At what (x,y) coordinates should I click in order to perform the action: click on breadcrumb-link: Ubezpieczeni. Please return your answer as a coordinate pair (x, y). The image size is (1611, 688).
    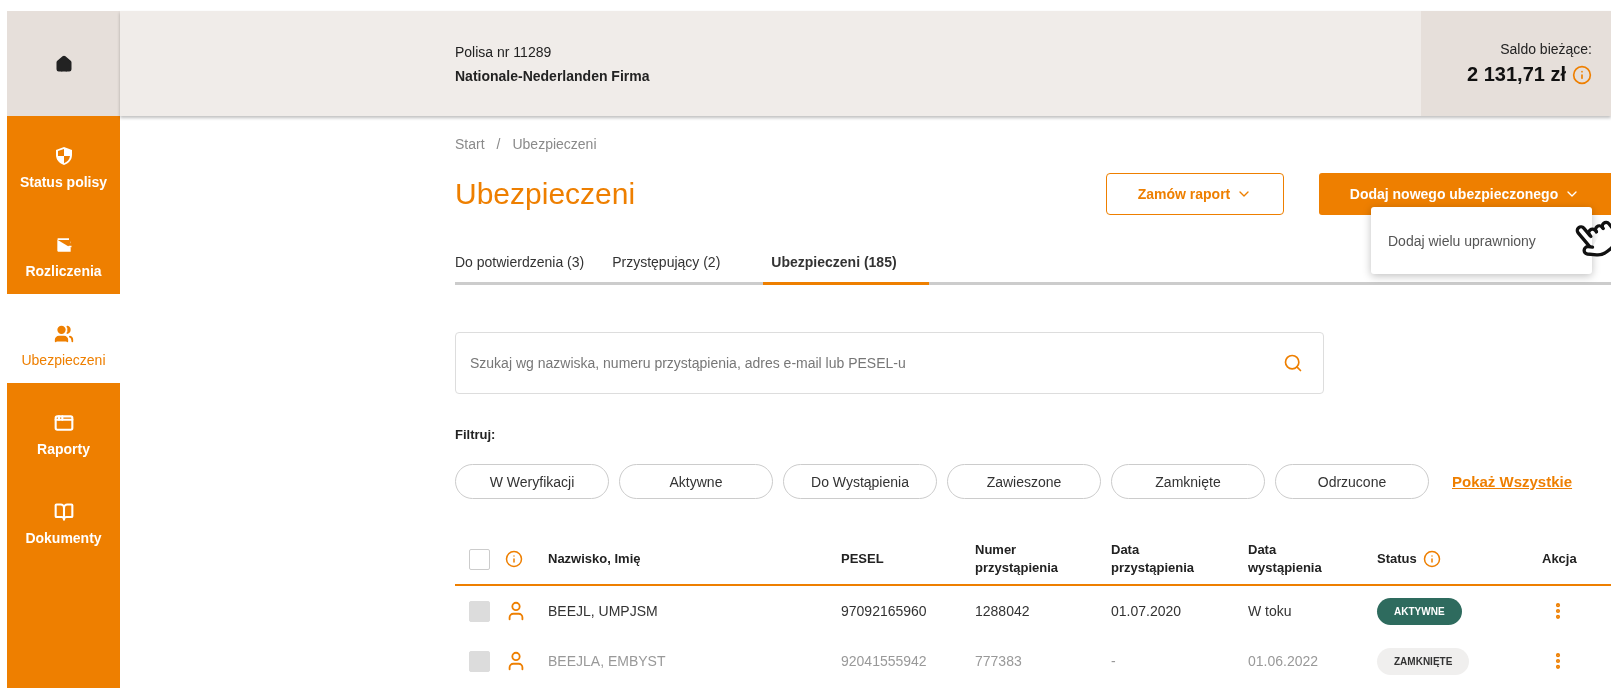
    Looking at the image, I should click on (554, 144).